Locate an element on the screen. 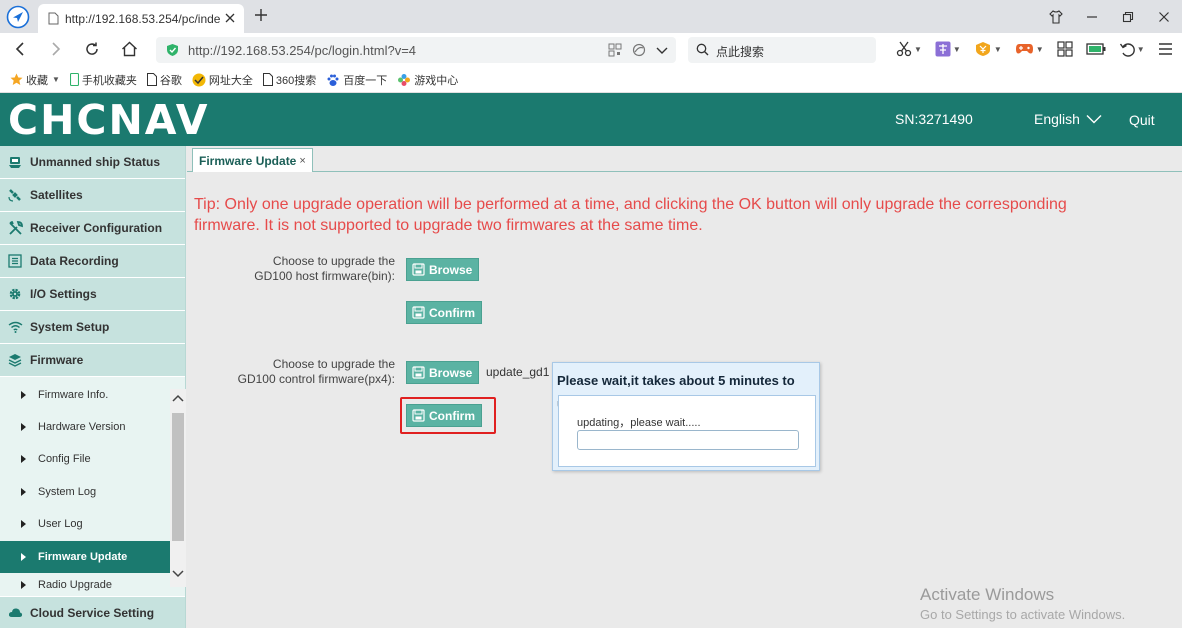 This screenshot has width=1182, height=628. gamepad-icon: ▼ is located at coordinates (1029, 49).